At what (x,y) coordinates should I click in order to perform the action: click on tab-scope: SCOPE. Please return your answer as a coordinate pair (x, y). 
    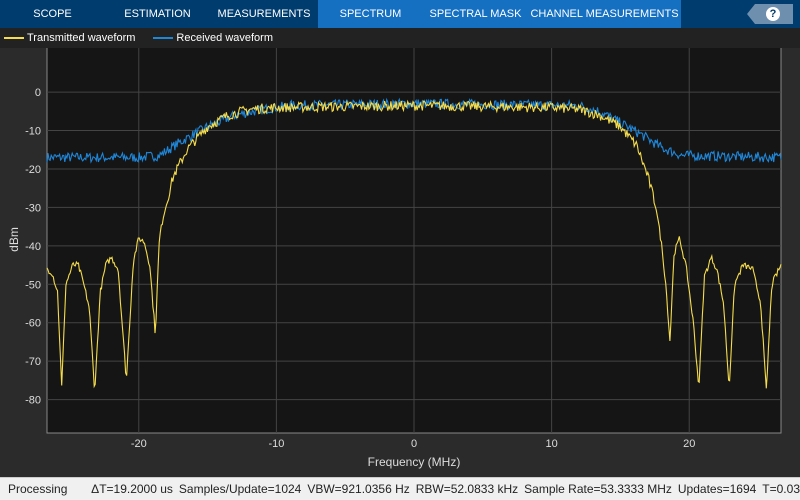
    Looking at the image, I should click on (52, 14).